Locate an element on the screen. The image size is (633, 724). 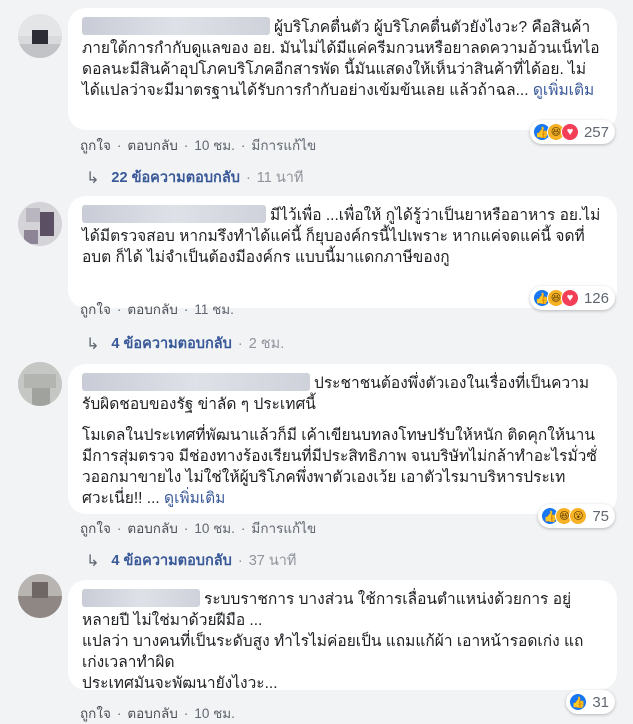
replies-timestamp: 11 นาที is located at coordinates (280, 178).